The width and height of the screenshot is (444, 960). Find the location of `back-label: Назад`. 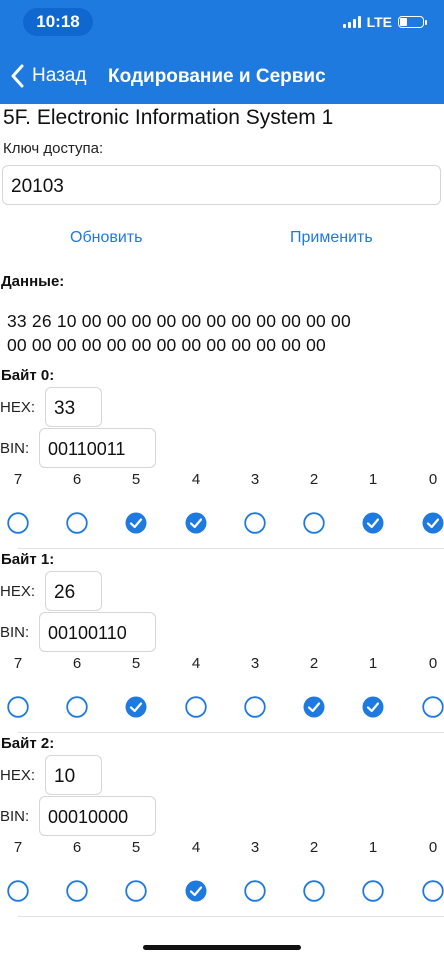

back-label: Назад is located at coordinates (59, 75).